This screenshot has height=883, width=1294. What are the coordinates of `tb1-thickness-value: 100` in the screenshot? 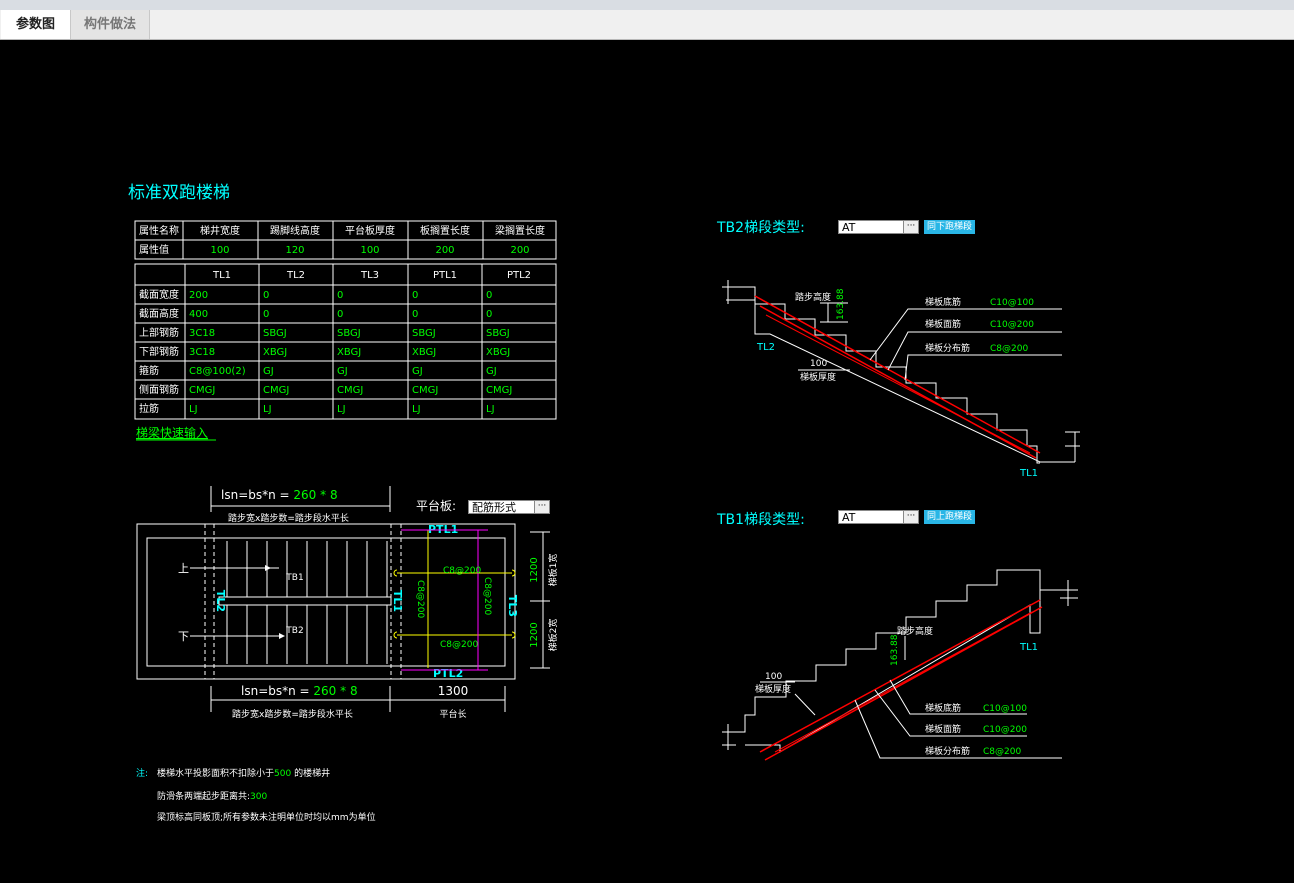 It's located at (773, 677).